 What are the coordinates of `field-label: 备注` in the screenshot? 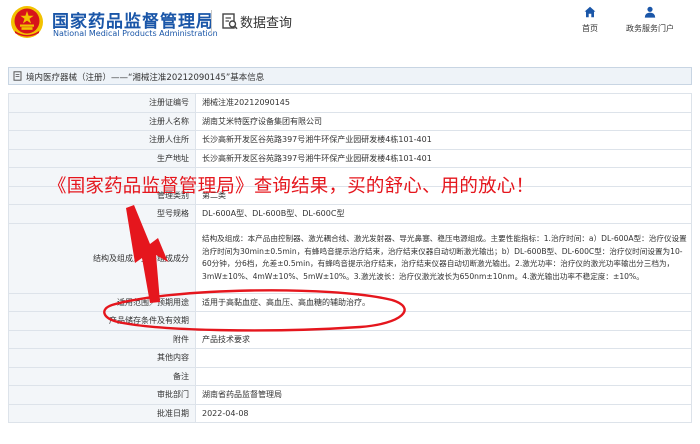 It's located at (102, 376).